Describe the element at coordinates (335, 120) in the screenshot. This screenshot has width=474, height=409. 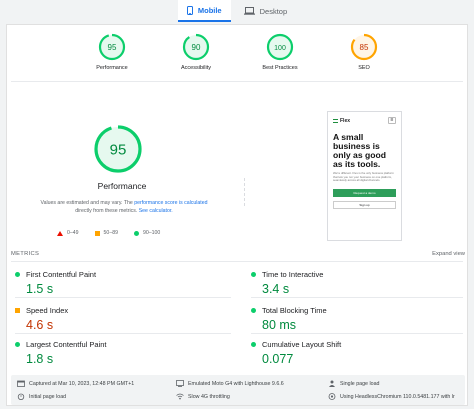
I see `logo-mark-icon` at that location.